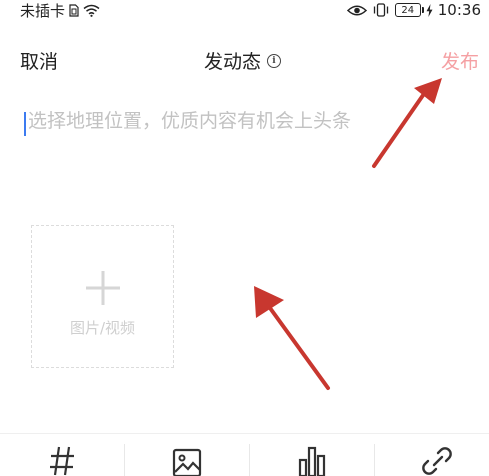 Image resolution: width=489 pixels, height=476 pixels. What do you see at coordinates (381, 10) in the screenshot?
I see `vibrate-icon` at bounding box center [381, 10].